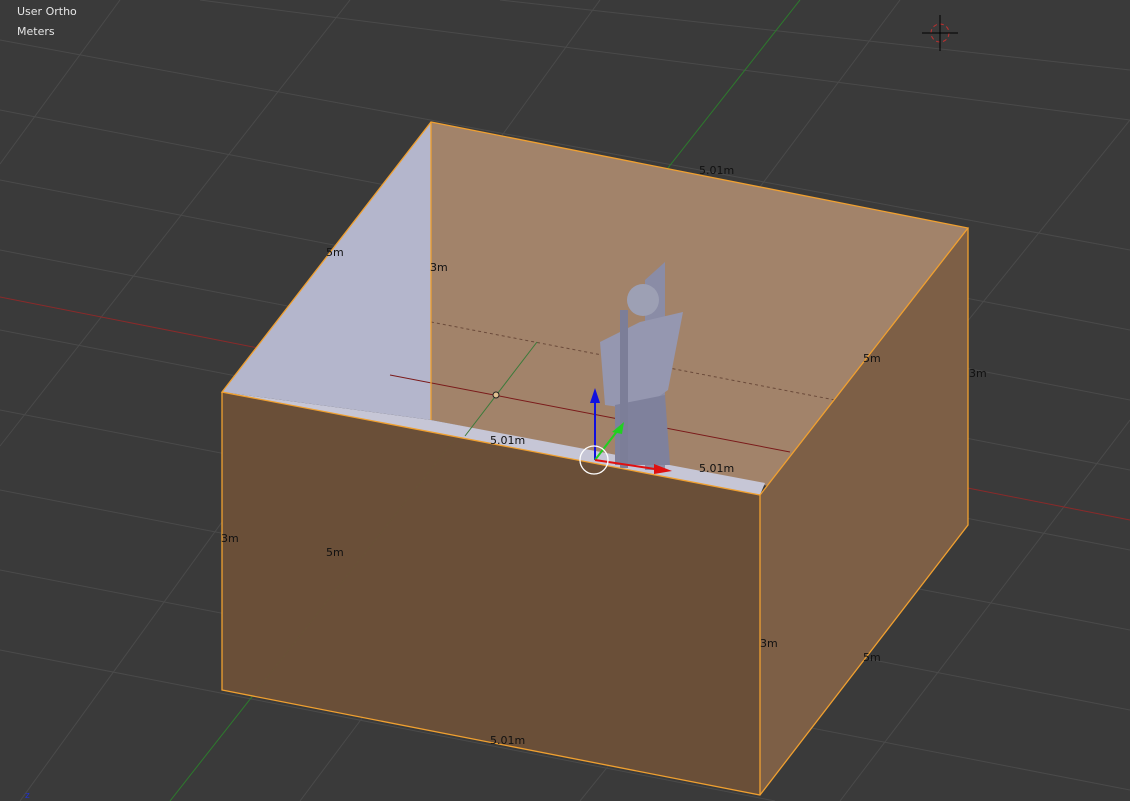 This screenshot has height=801, width=1130. What do you see at coordinates (496, 395) in the screenshot?
I see `object-origin` at bounding box center [496, 395].